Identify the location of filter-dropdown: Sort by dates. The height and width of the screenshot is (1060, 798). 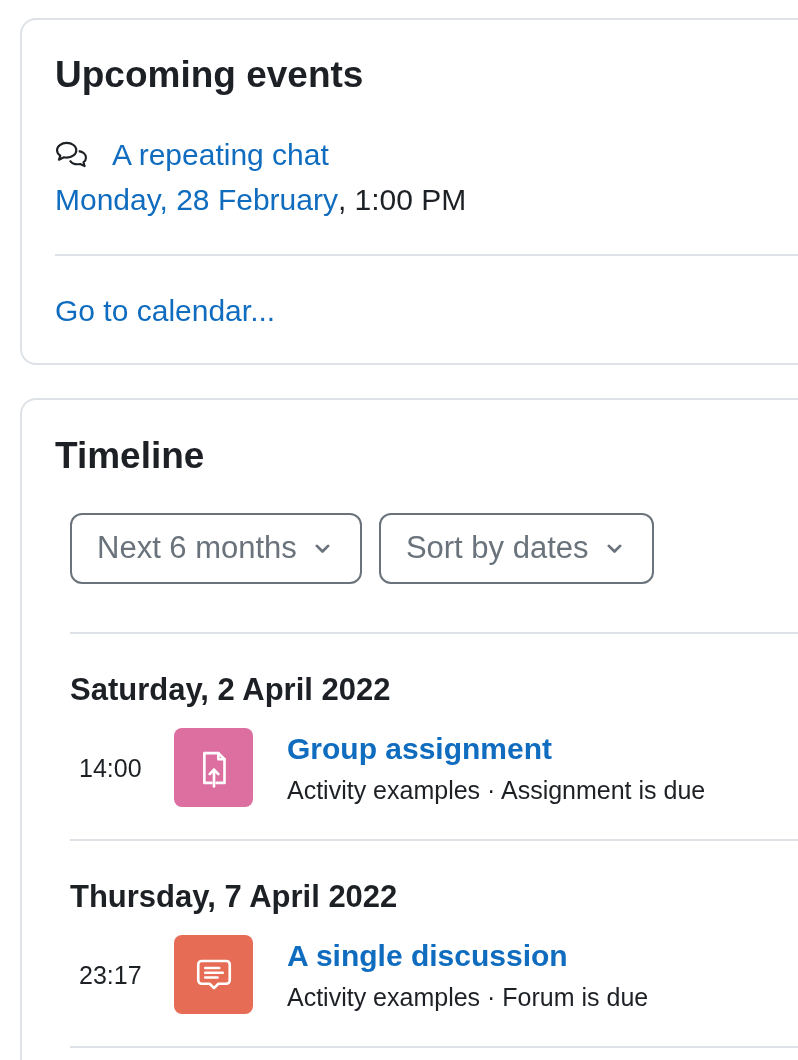
(516, 548).